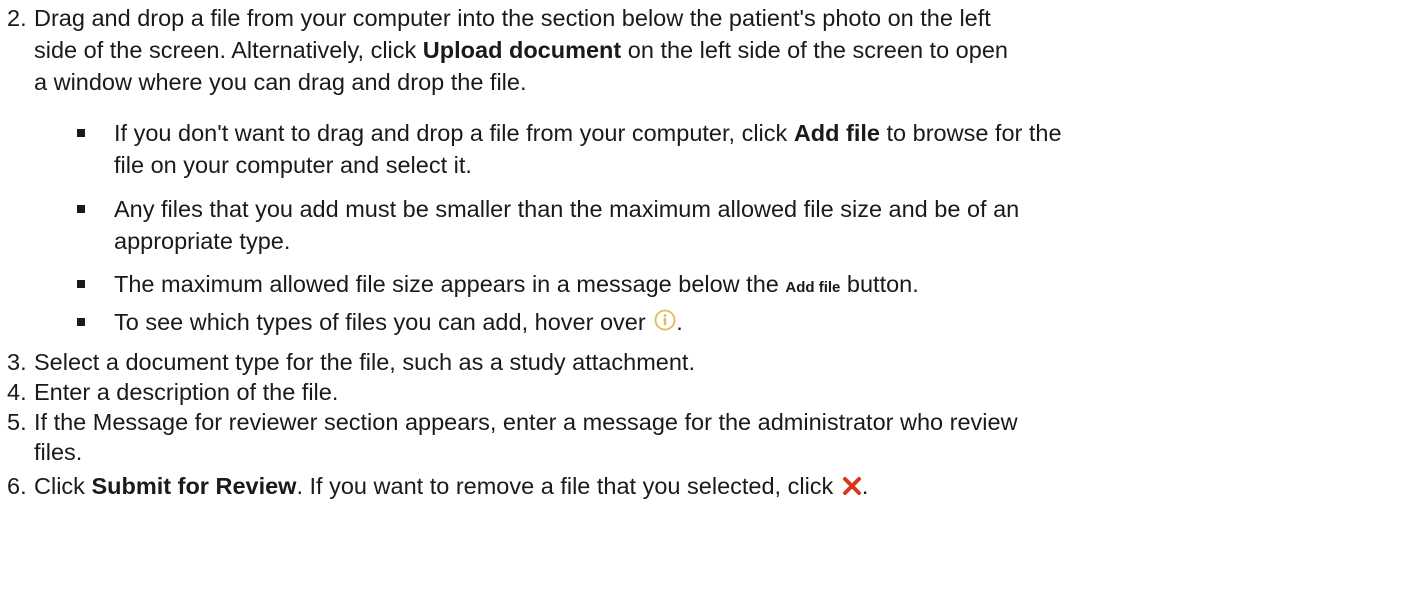  What do you see at coordinates (879, 284) in the screenshot?
I see `bullet-text: button.` at bounding box center [879, 284].